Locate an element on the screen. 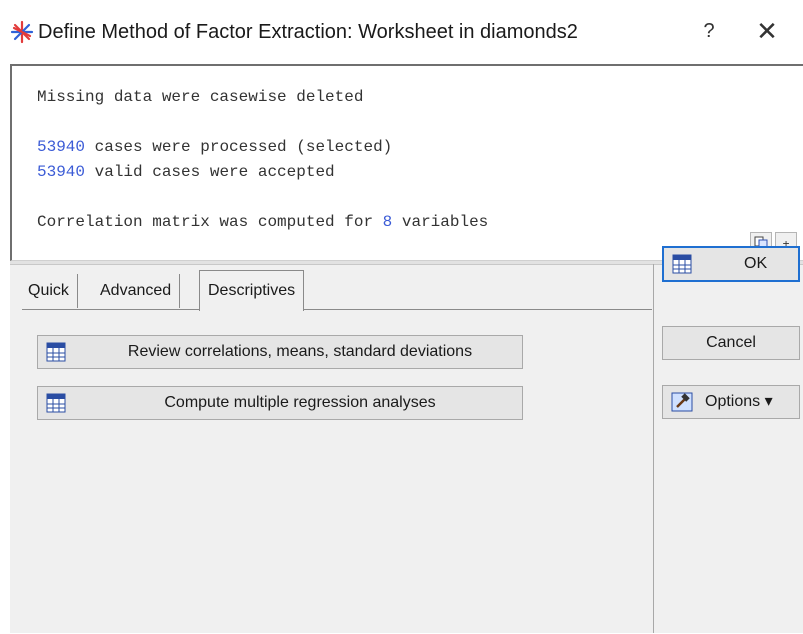  variable-count: 8 is located at coordinates (387, 222).